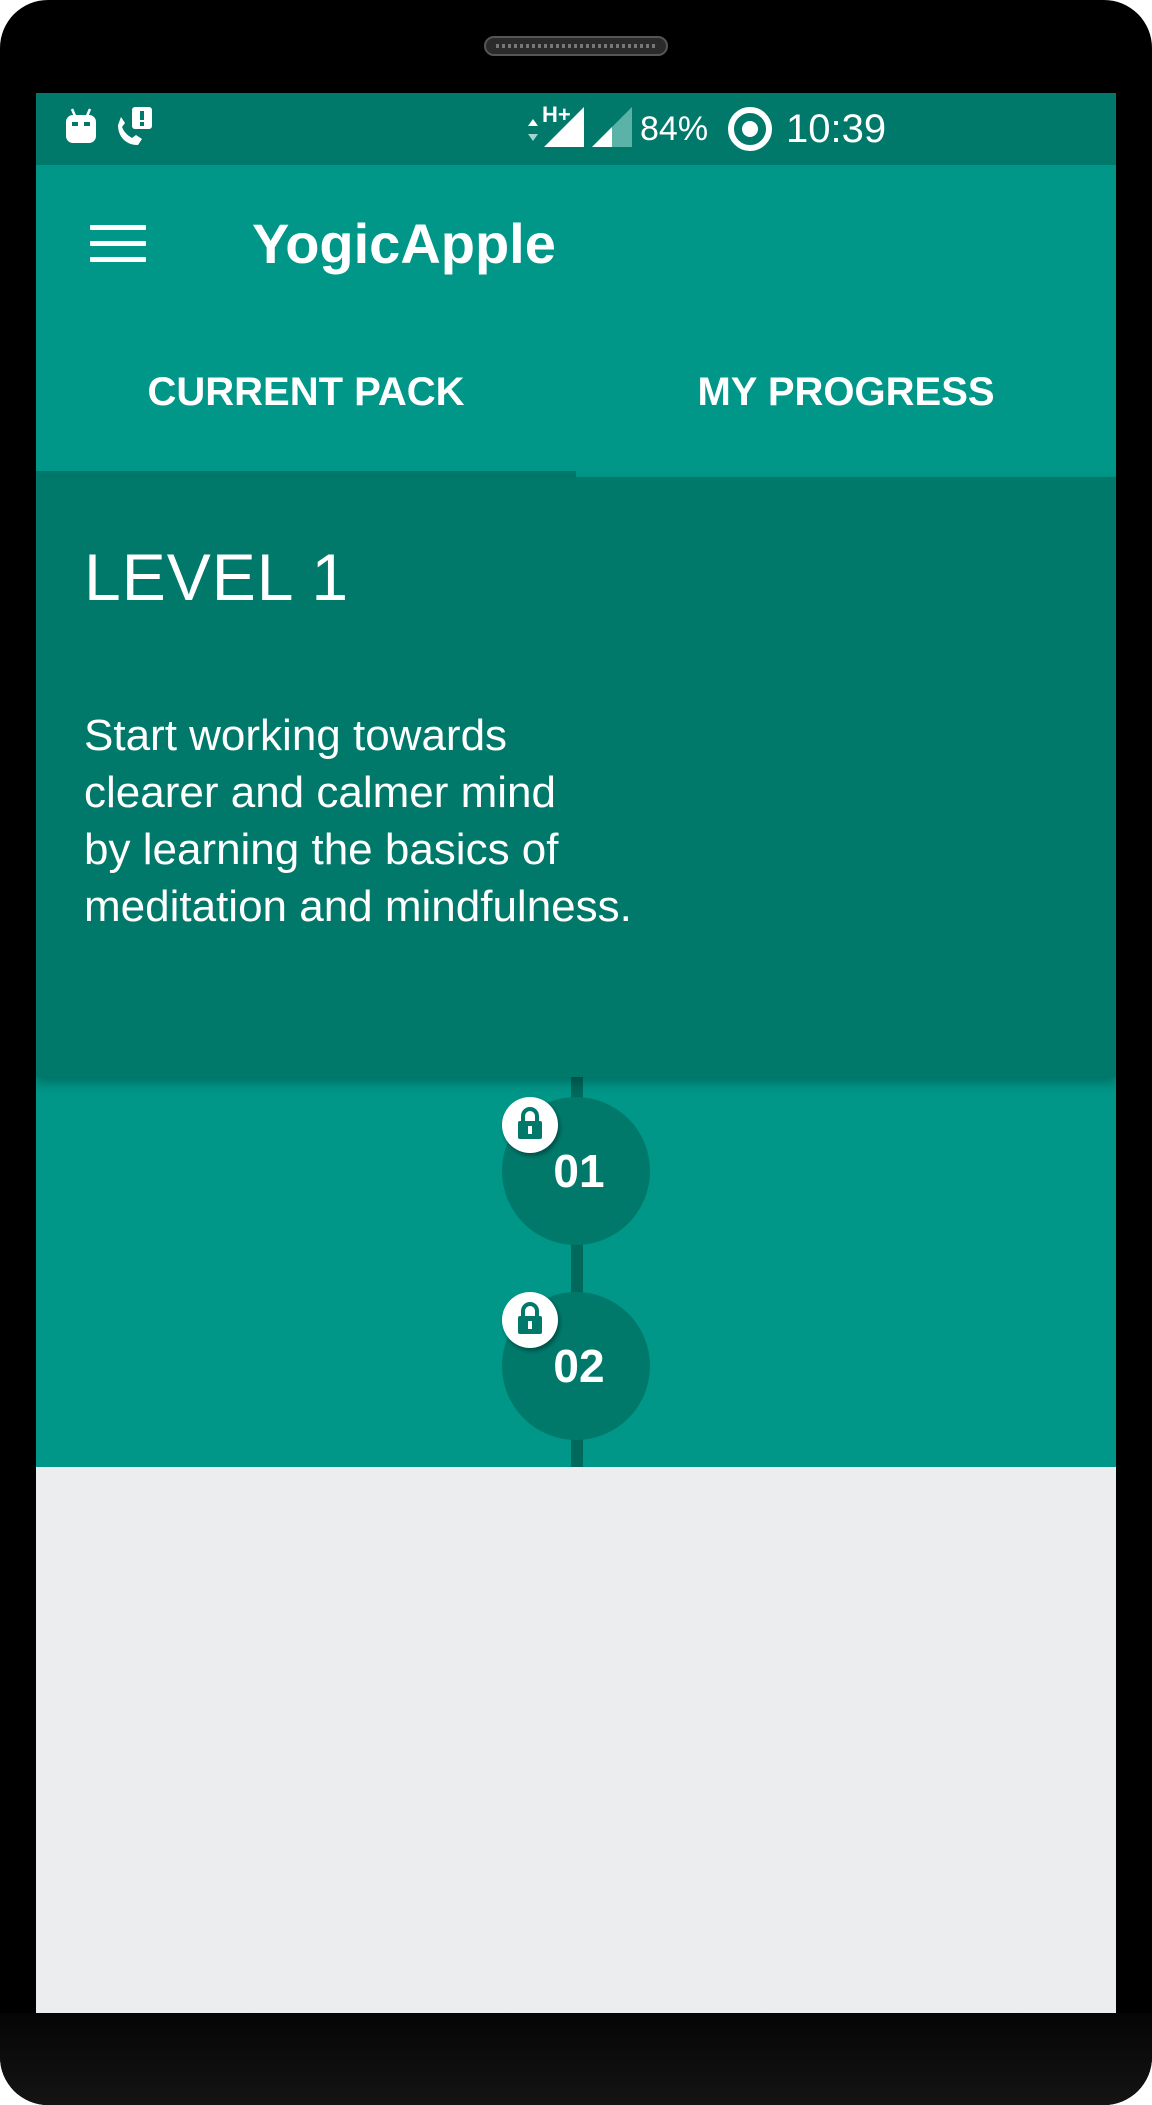 The height and width of the screenshot is (2105, 1152). What do you see at coordinates (320, 792) in the screenshot?
I see `level-description-line: clearer and calmer mind` at bounding box center [320, 792].